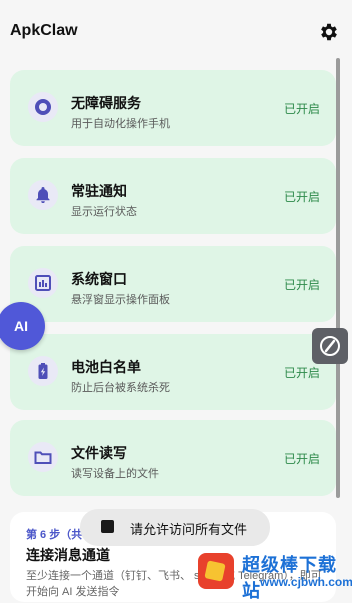 The height and width of the screenshot is (603, 352). Describe the element at coordinates (173, 372) in the screenshot. I see `permission-card-battery: 电池白名单 防止后台被系统杀死 已开启` at that location.